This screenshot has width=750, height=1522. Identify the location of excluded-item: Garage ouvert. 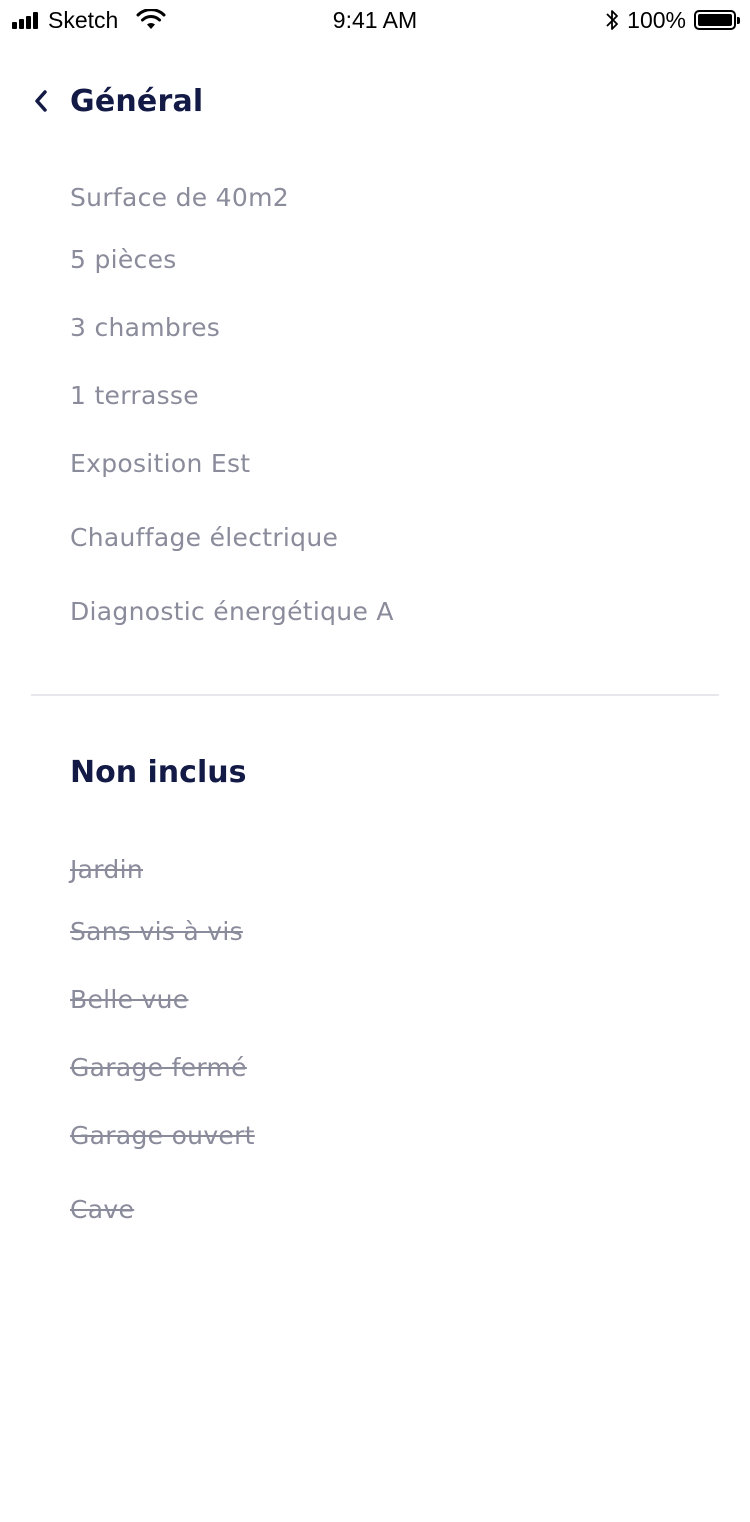
(162, 1135).